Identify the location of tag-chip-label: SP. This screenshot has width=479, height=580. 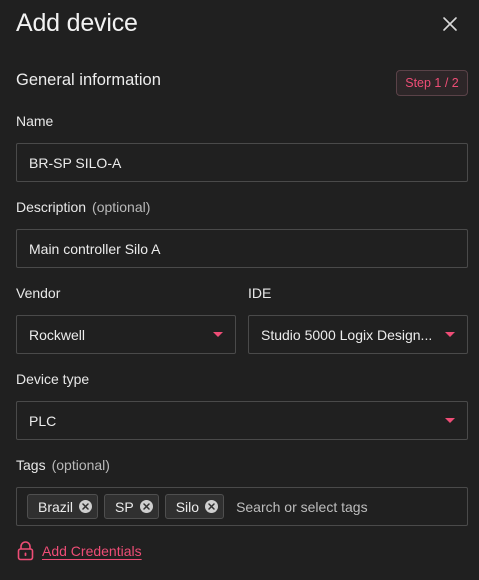
(124, 506).